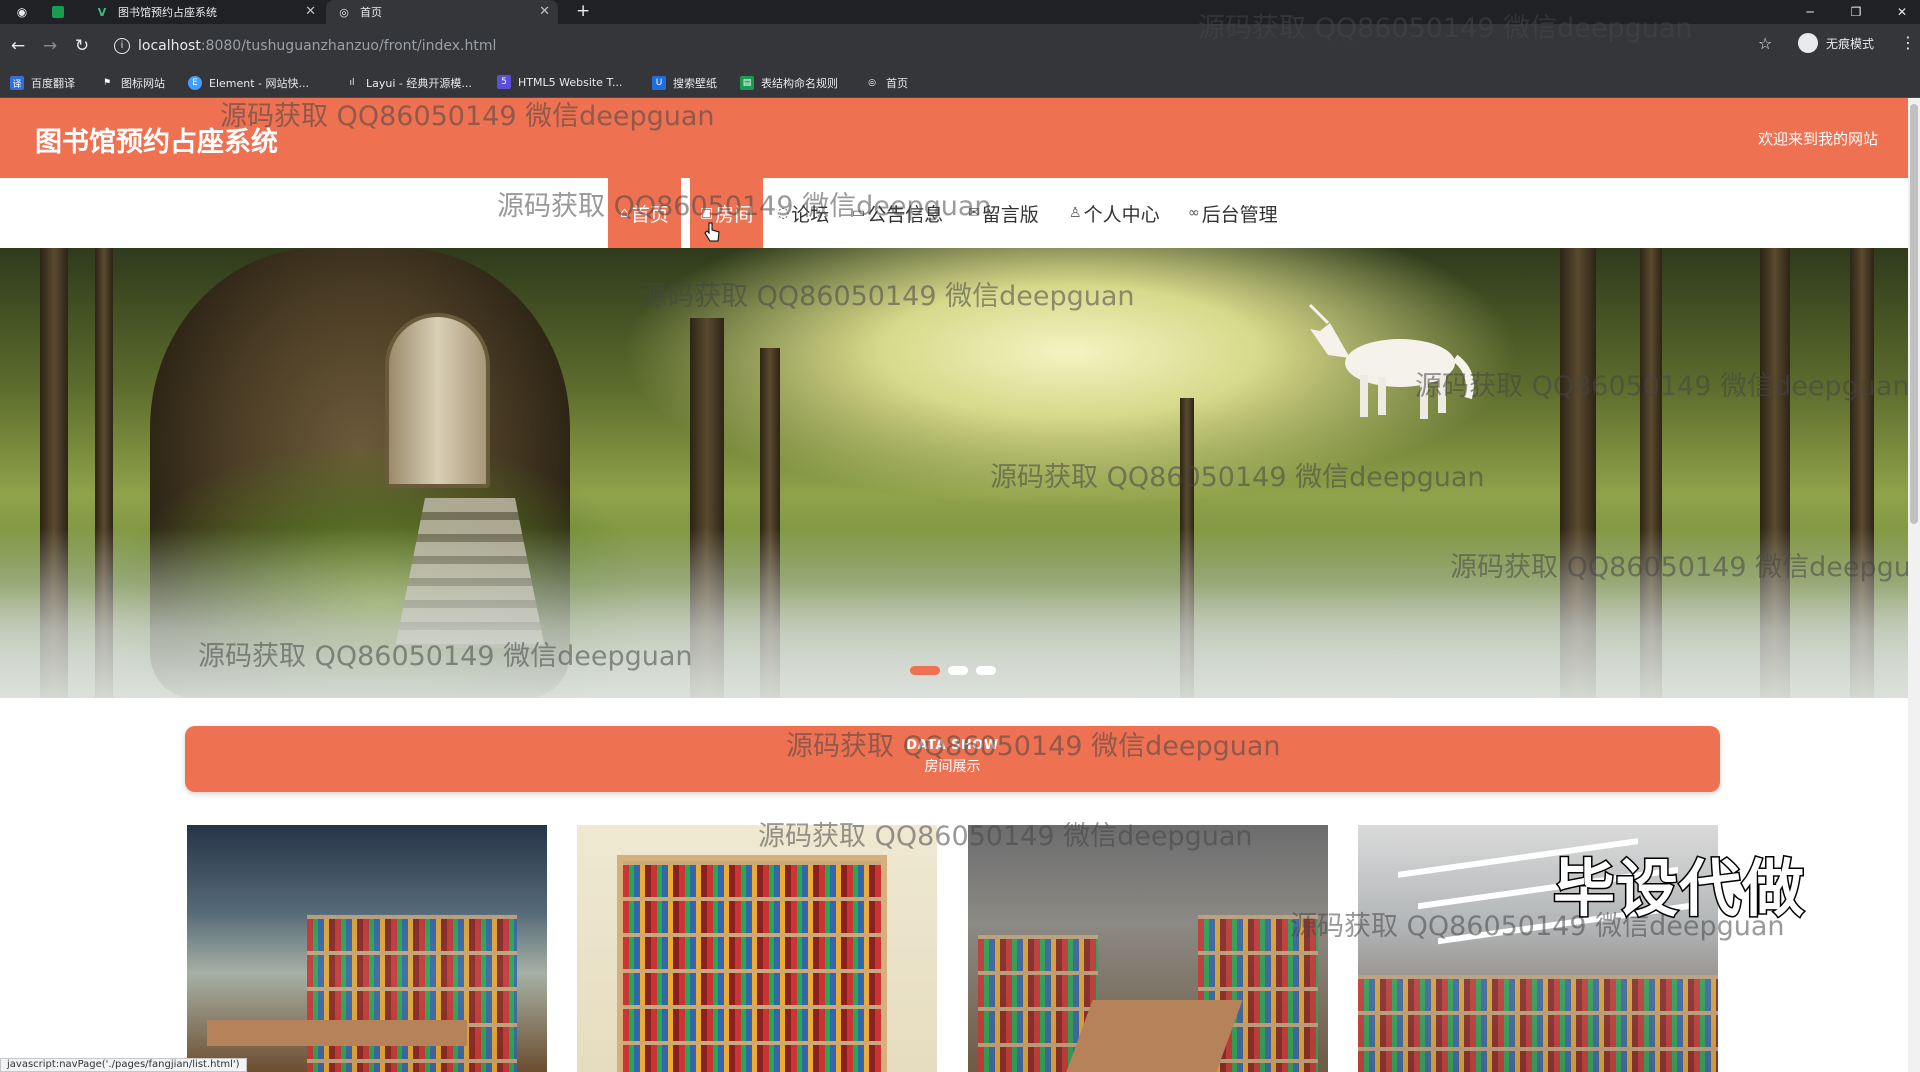  What do you see at coordinates (1075, 213) in the screenshot?
I see `user-icon: ♙` at bounding box center [1075, 213].